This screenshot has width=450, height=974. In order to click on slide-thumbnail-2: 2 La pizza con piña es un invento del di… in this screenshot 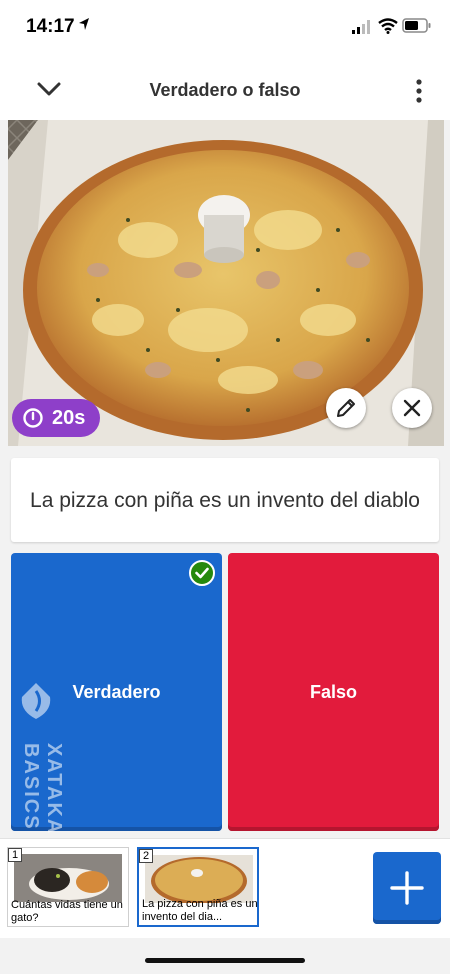, I will do `click(198, 887)`.